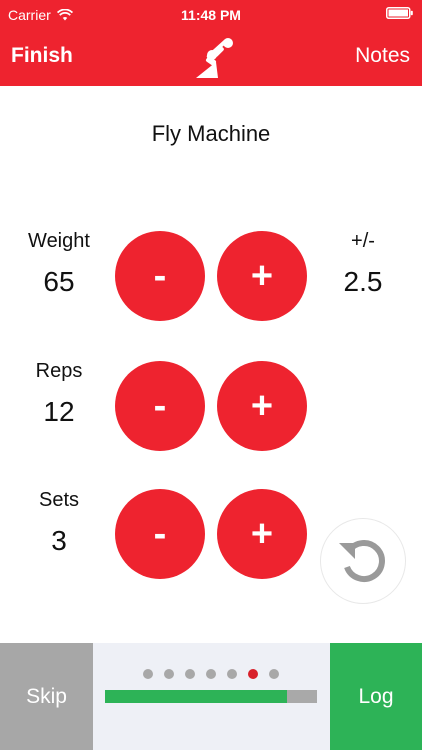 The width and height of the screenshot is (422, 750). Describe the element at coordinates (59, 540) in the screenshot. I see `sets-value: 3` at that location.